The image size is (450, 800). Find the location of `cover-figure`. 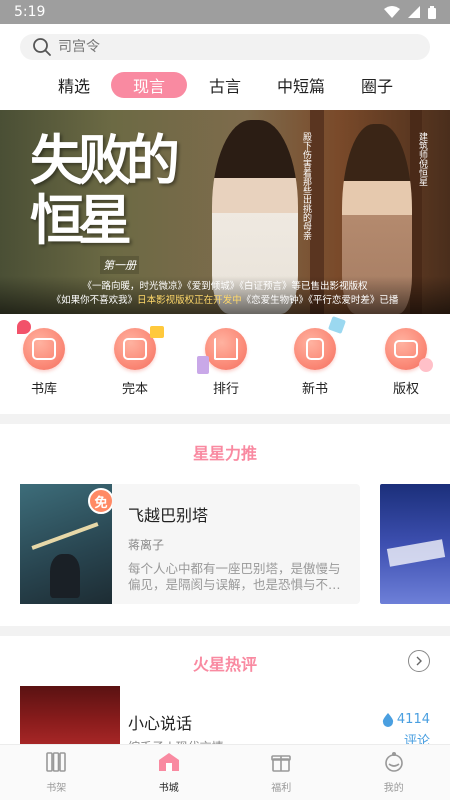

cover-figure is located at coordinates (65, 576).